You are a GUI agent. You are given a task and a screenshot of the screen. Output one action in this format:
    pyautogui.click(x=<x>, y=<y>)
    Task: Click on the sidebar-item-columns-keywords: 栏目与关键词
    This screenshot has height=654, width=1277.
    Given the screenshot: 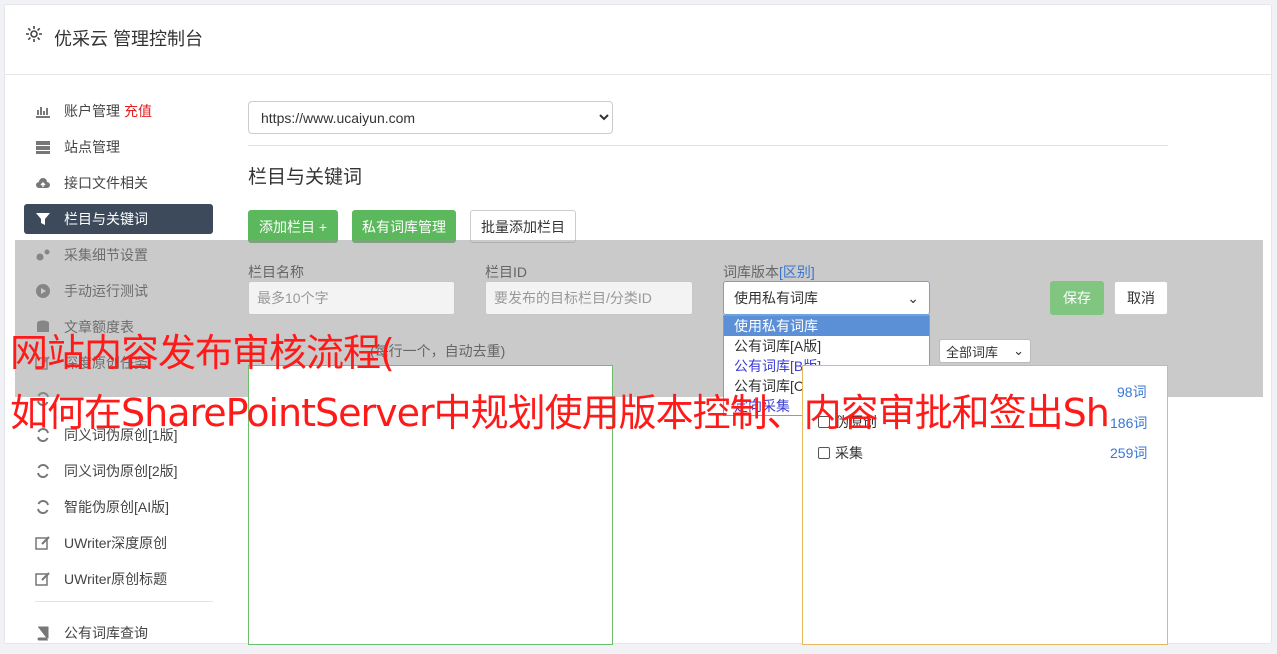 What is the action you would take?
    pyautogui.click(x=118, y=219)
    